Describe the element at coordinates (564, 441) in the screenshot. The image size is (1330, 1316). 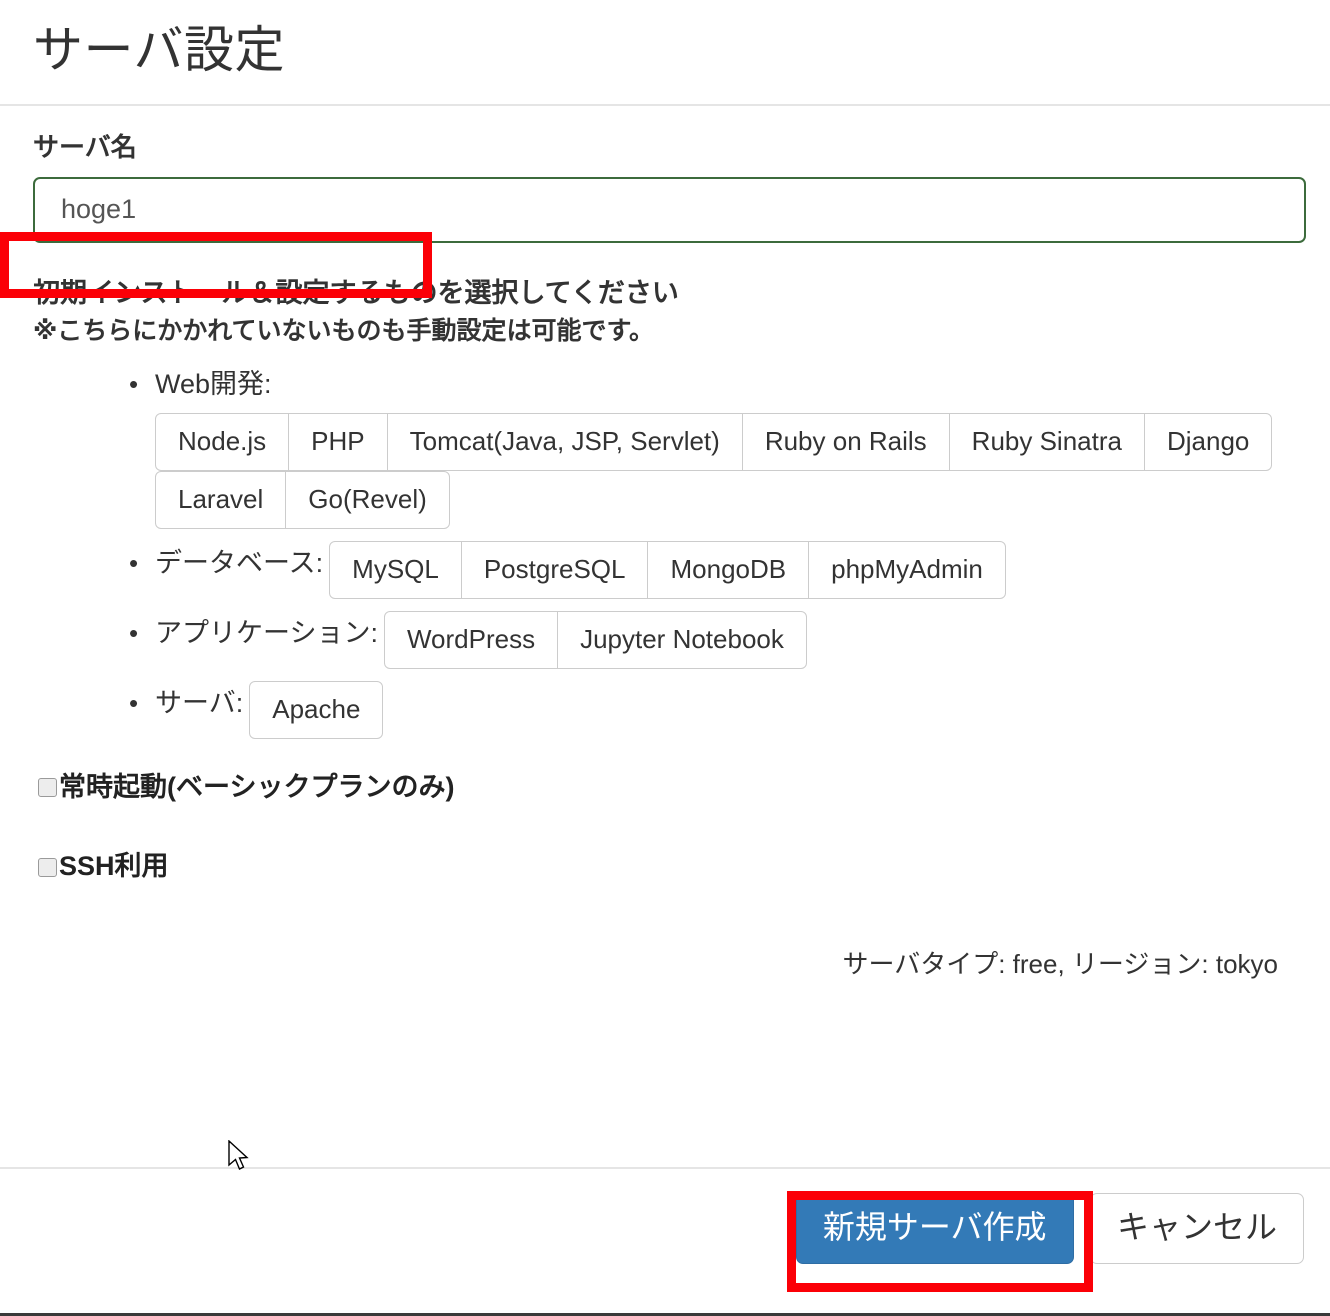
I see `option-button: Tomcat(Java, JSP, Servlet)` at that location.